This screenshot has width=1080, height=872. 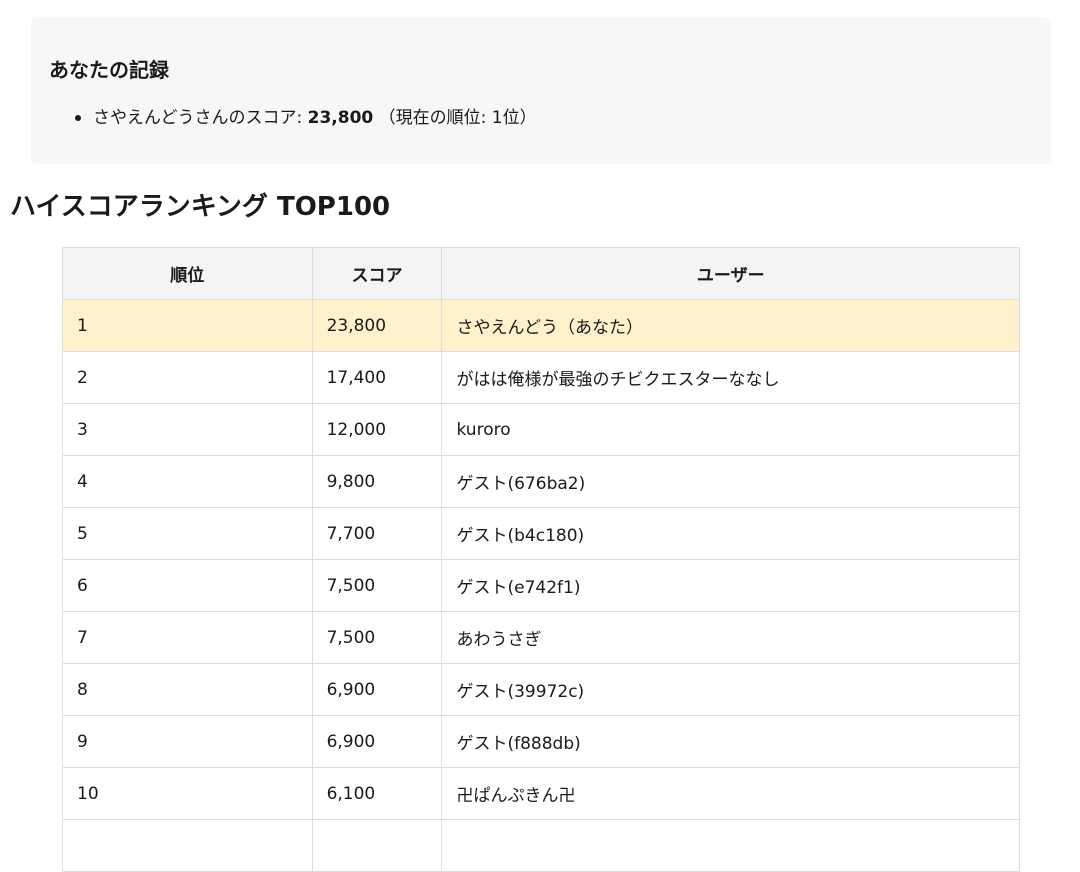 I want to click on user-cell: ゲスト(e742f1), so click(x=730, y=585).